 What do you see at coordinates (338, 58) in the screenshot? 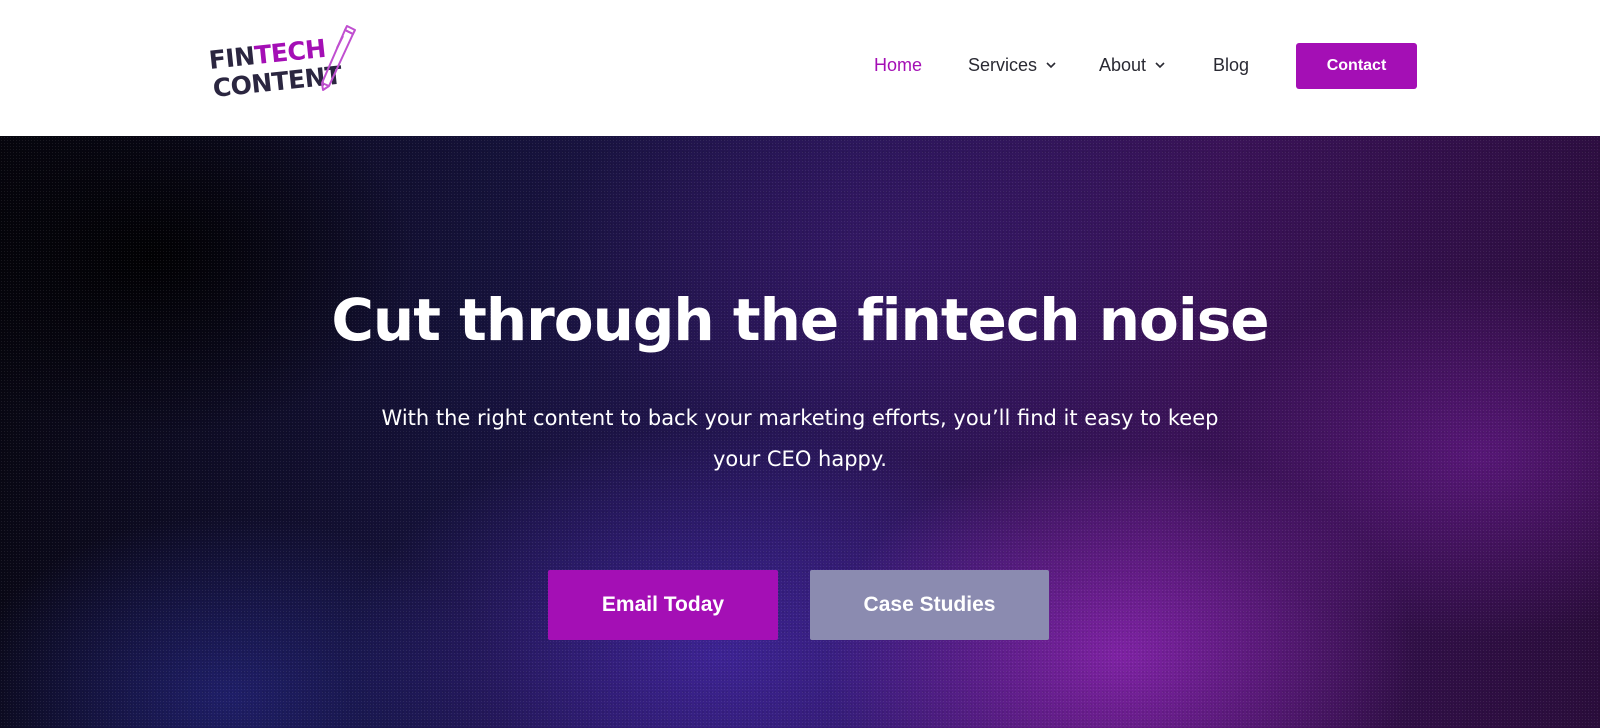
I see `pen-icon` at bounding box center [338, 58].